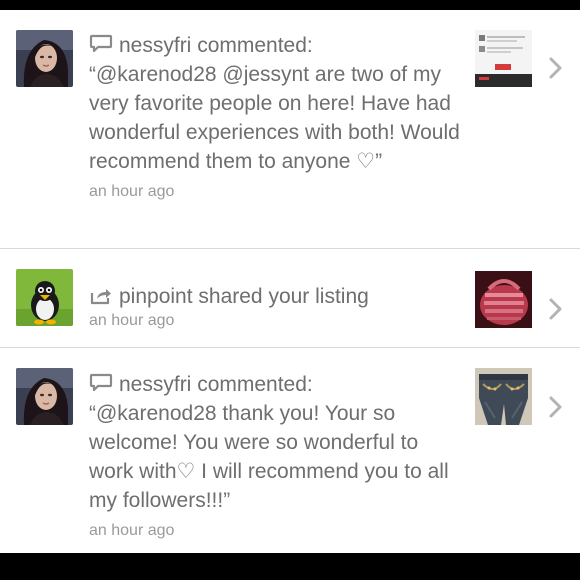 This screenshot has width=580, height=580. What do you see at coordinates (283, 296) in the screenshot?
I see `action-text: shared your listing` at bounding box center [283, 296].